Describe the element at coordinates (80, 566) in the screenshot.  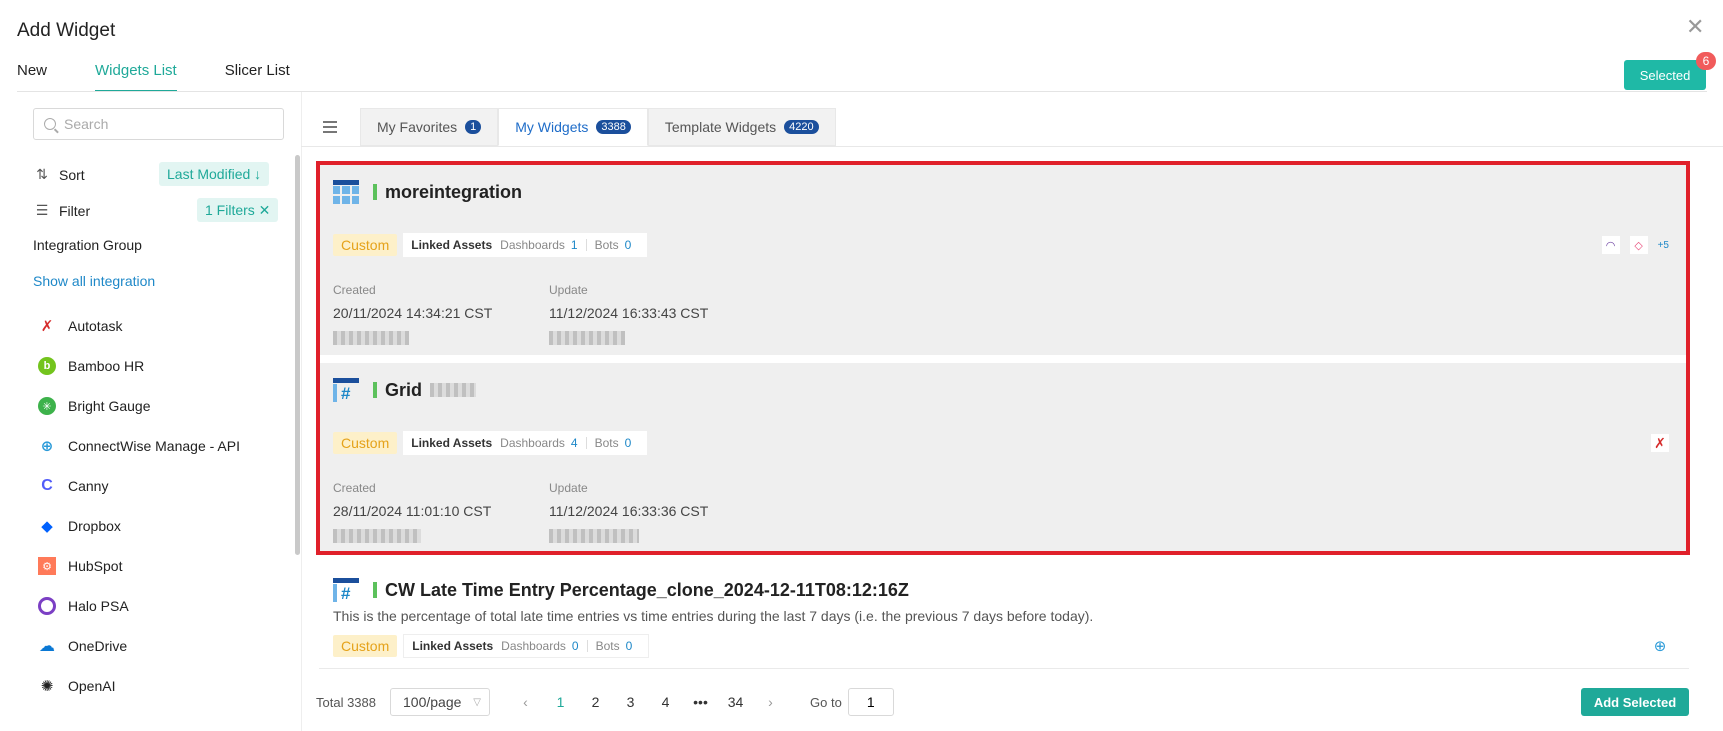
I see `integration-item-hubspot: ⚙ HubSpot` at that location.